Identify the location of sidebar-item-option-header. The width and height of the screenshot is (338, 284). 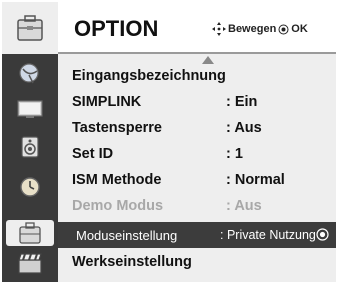
(30, 28).